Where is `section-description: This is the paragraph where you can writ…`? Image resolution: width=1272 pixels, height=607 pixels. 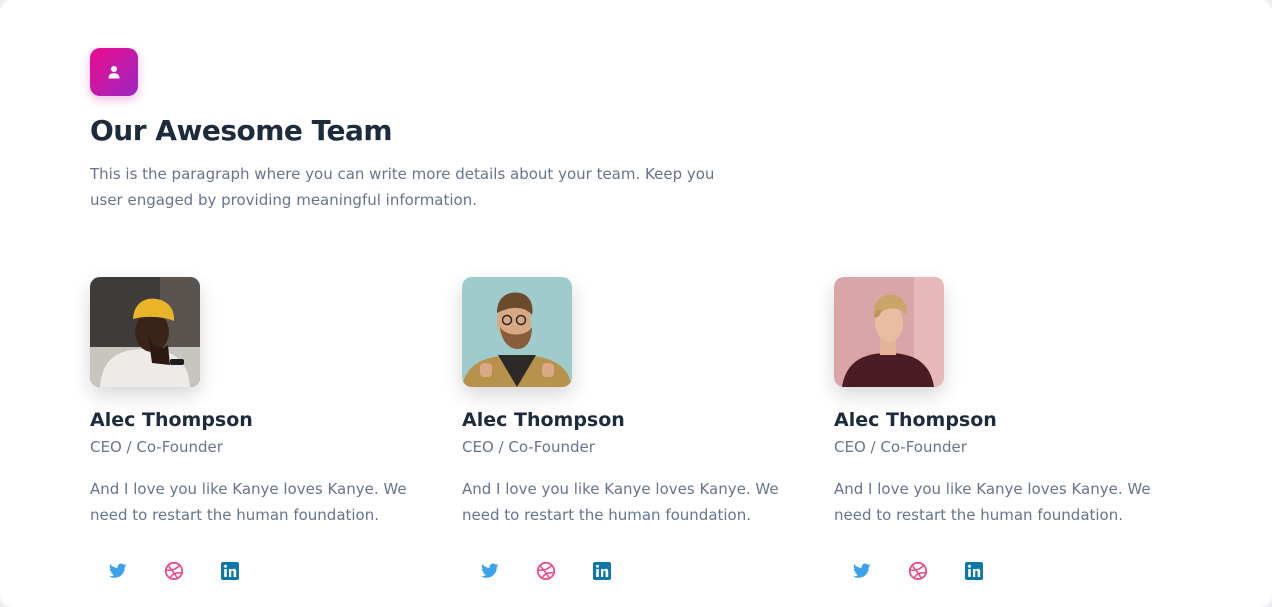
section-description: This is the paragraph where you can writ… is located at coordinates (402, 187).